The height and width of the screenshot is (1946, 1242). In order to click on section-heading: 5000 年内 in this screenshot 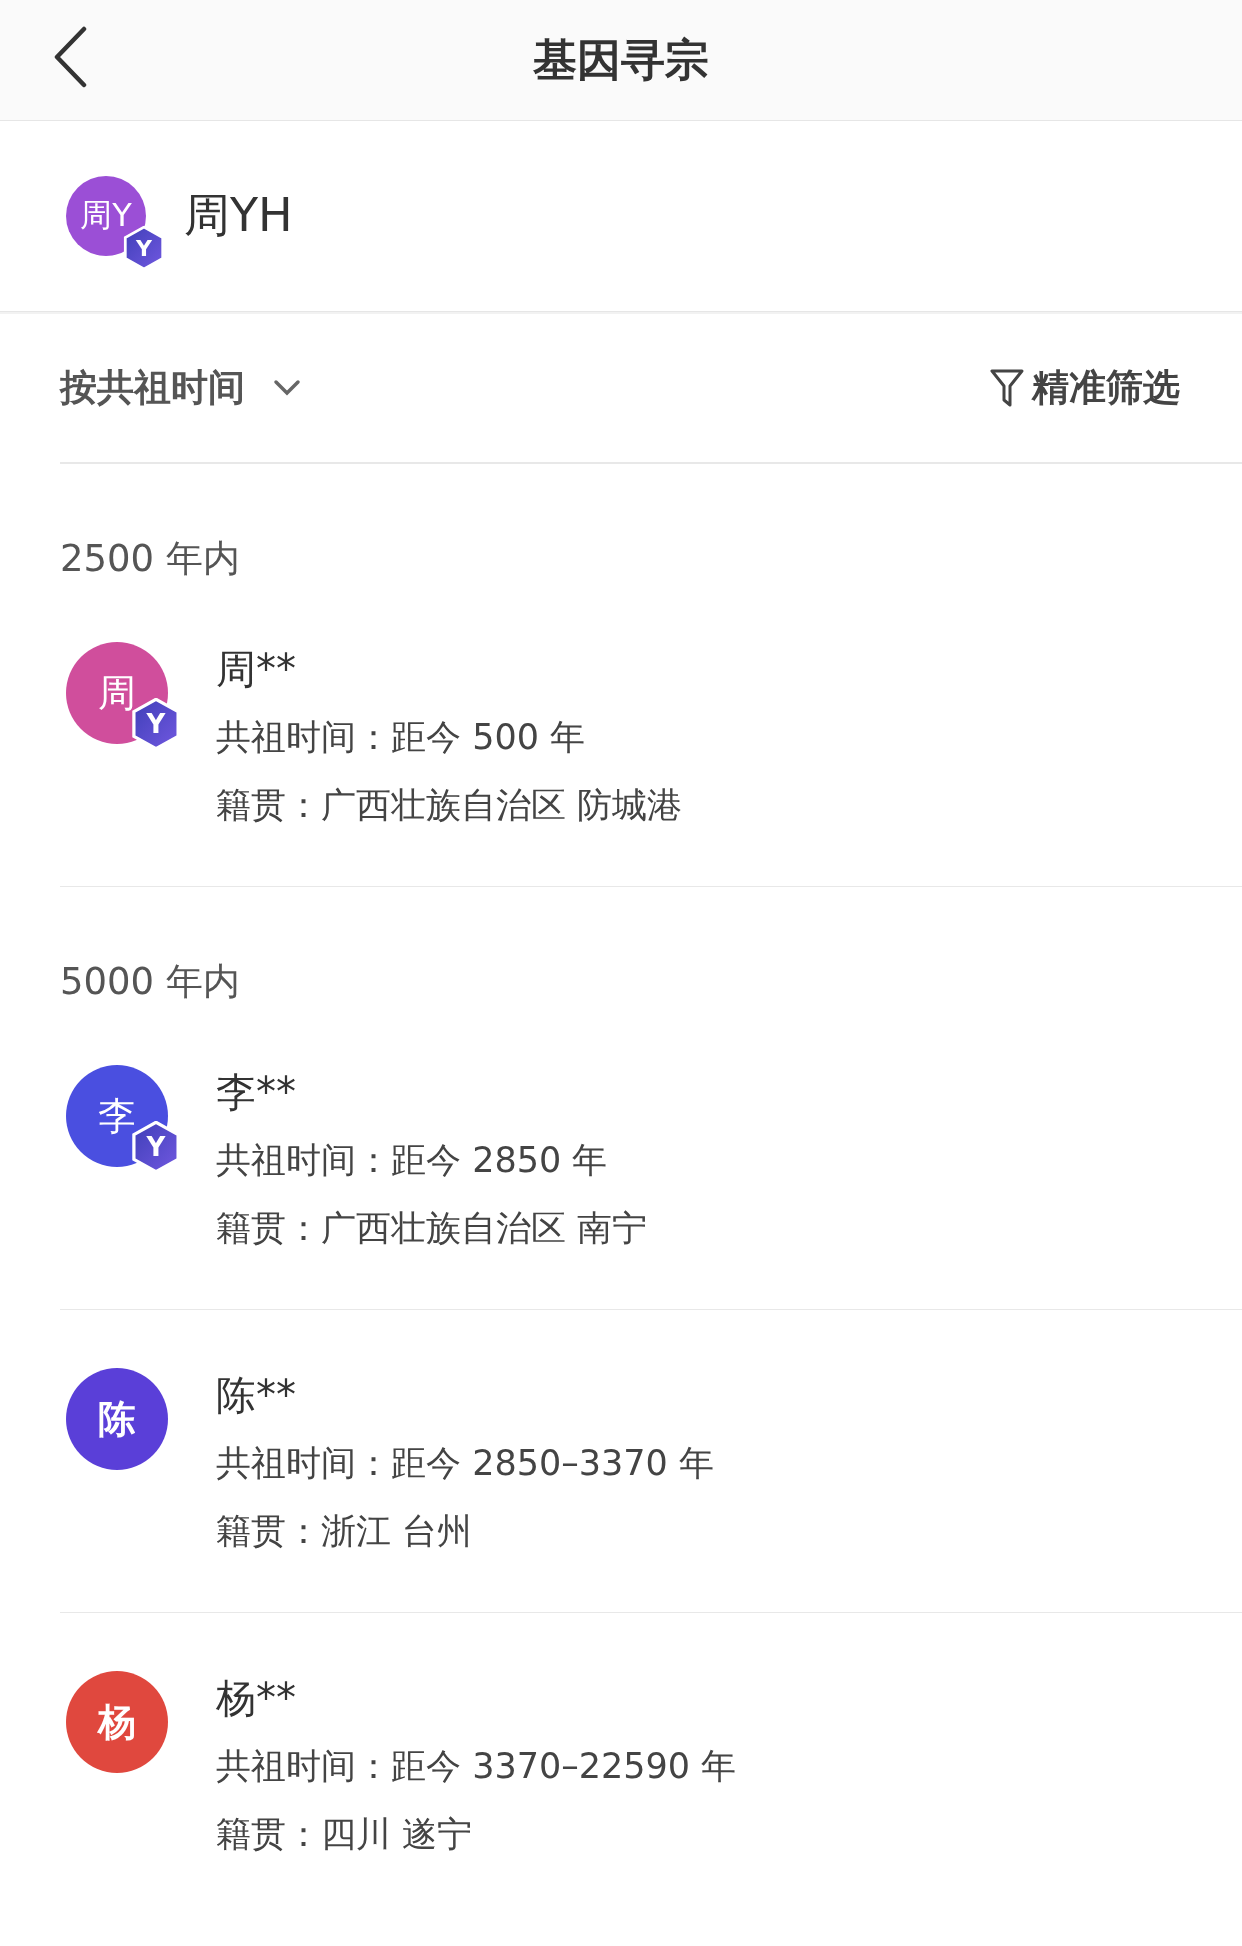, I will do `click(150, 982)`.